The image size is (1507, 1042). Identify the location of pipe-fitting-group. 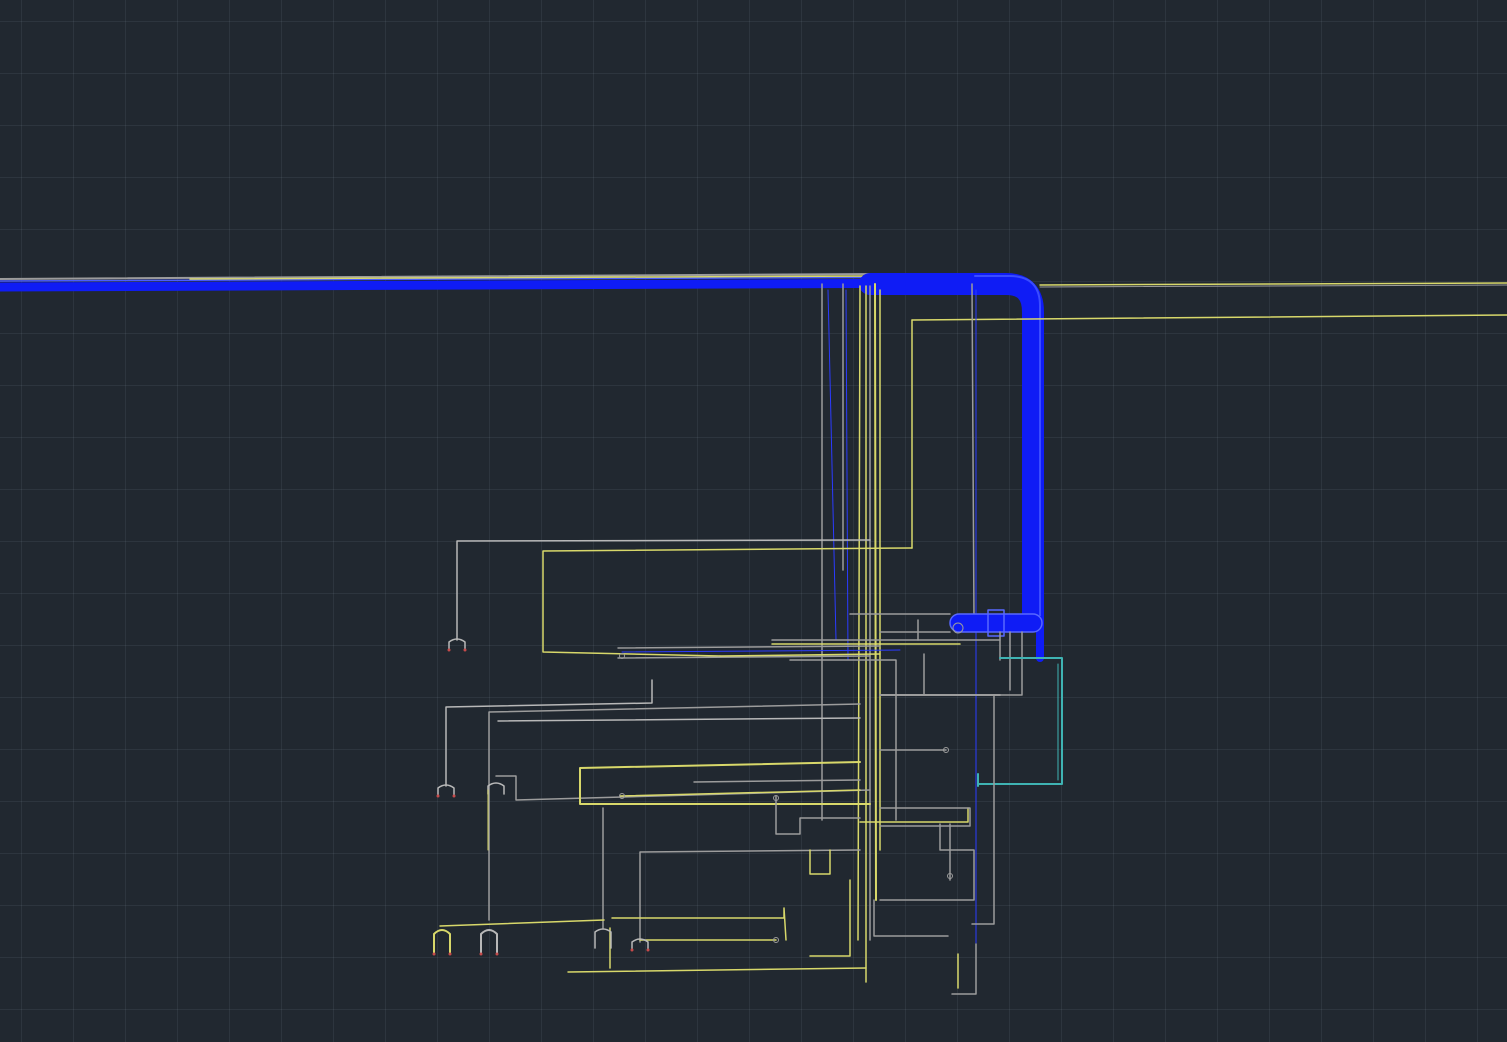
(946, 652).